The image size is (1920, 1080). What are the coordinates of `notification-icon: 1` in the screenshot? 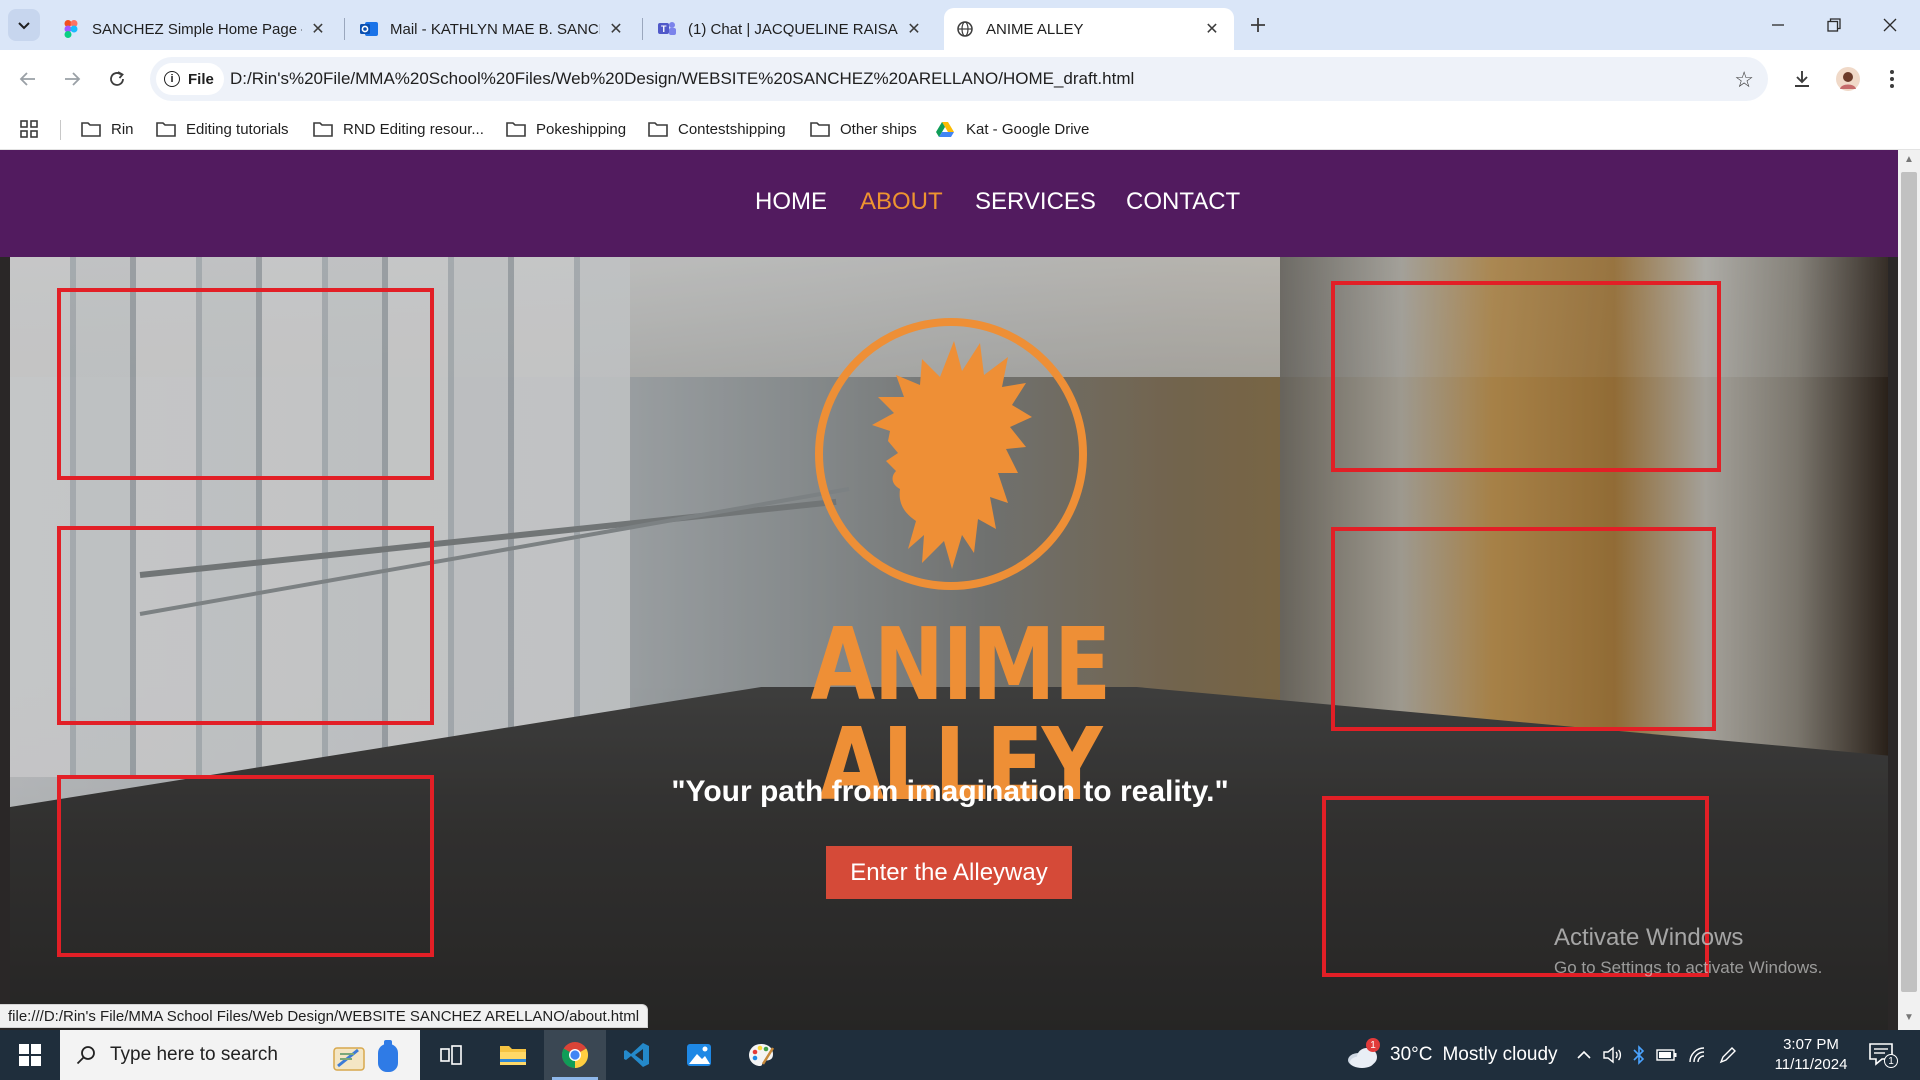 It's located at (1883, 1055).